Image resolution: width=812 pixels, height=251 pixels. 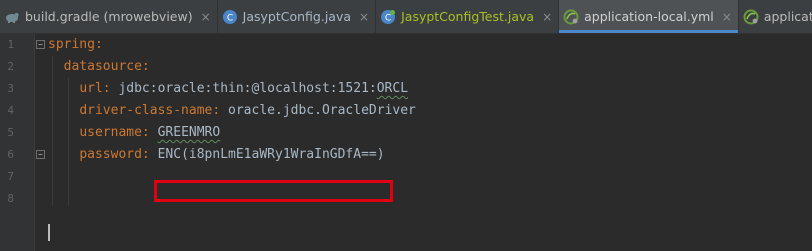 What do you see at coordinates (114, 132) in the screenshot?
I see `yaml-key: username:` at bounding box center [114, 132].